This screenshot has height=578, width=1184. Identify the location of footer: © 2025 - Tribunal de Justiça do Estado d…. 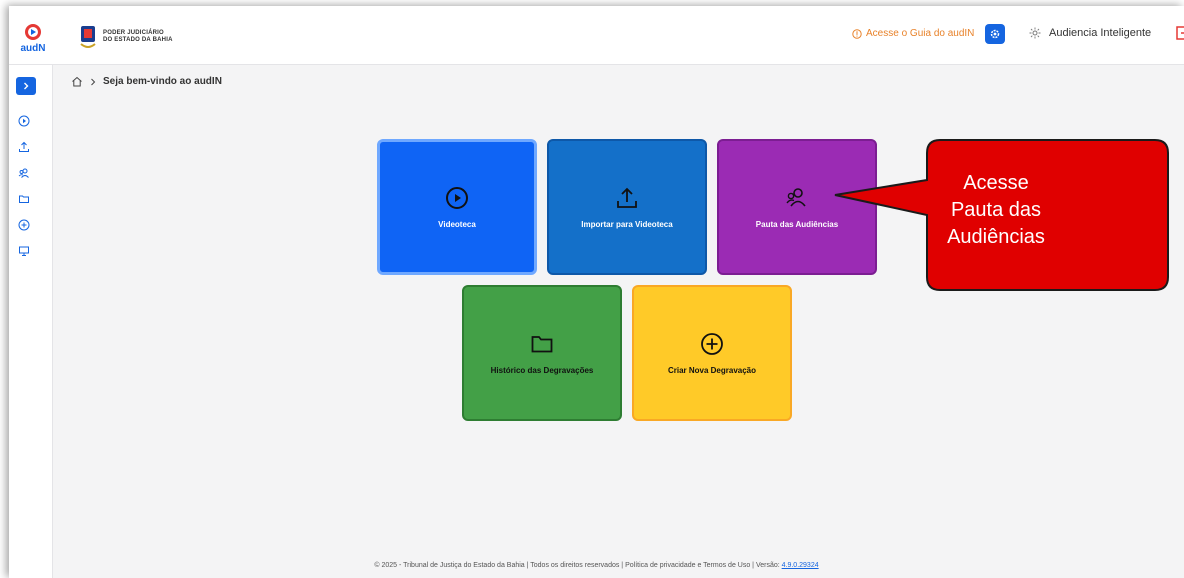
(596, 565).